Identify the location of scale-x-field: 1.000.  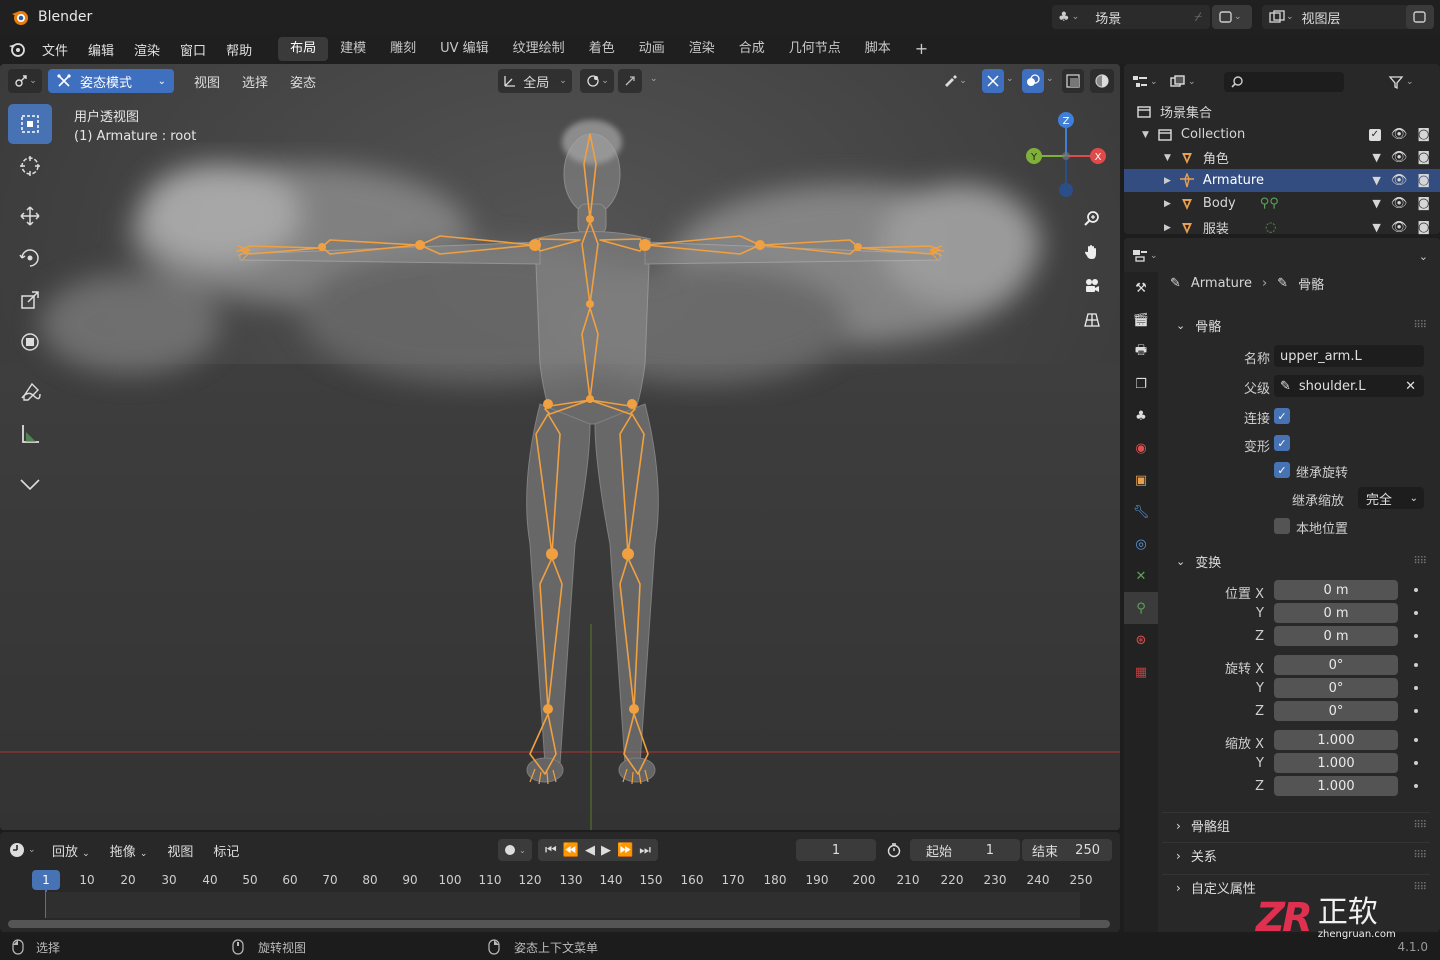
(1336, 740).